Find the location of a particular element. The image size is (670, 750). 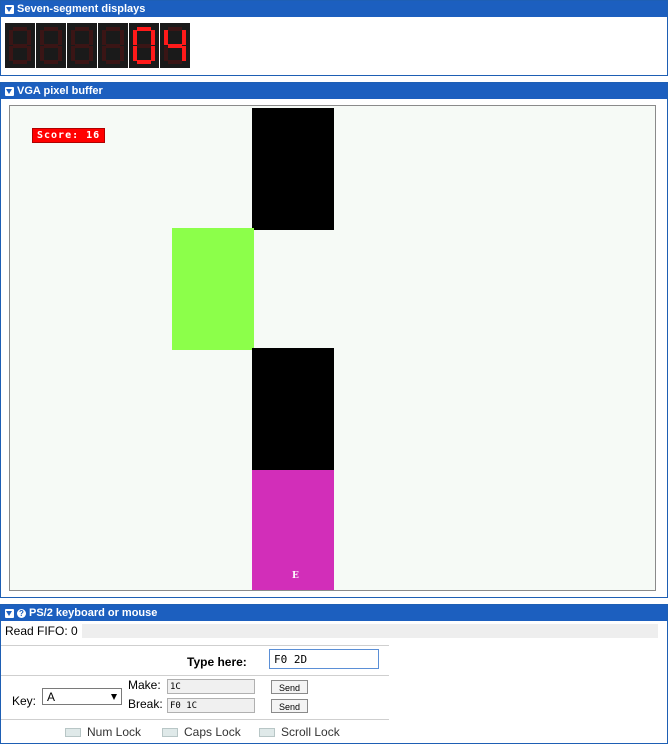

key-label: Key: is located at coordinates (24, 701).